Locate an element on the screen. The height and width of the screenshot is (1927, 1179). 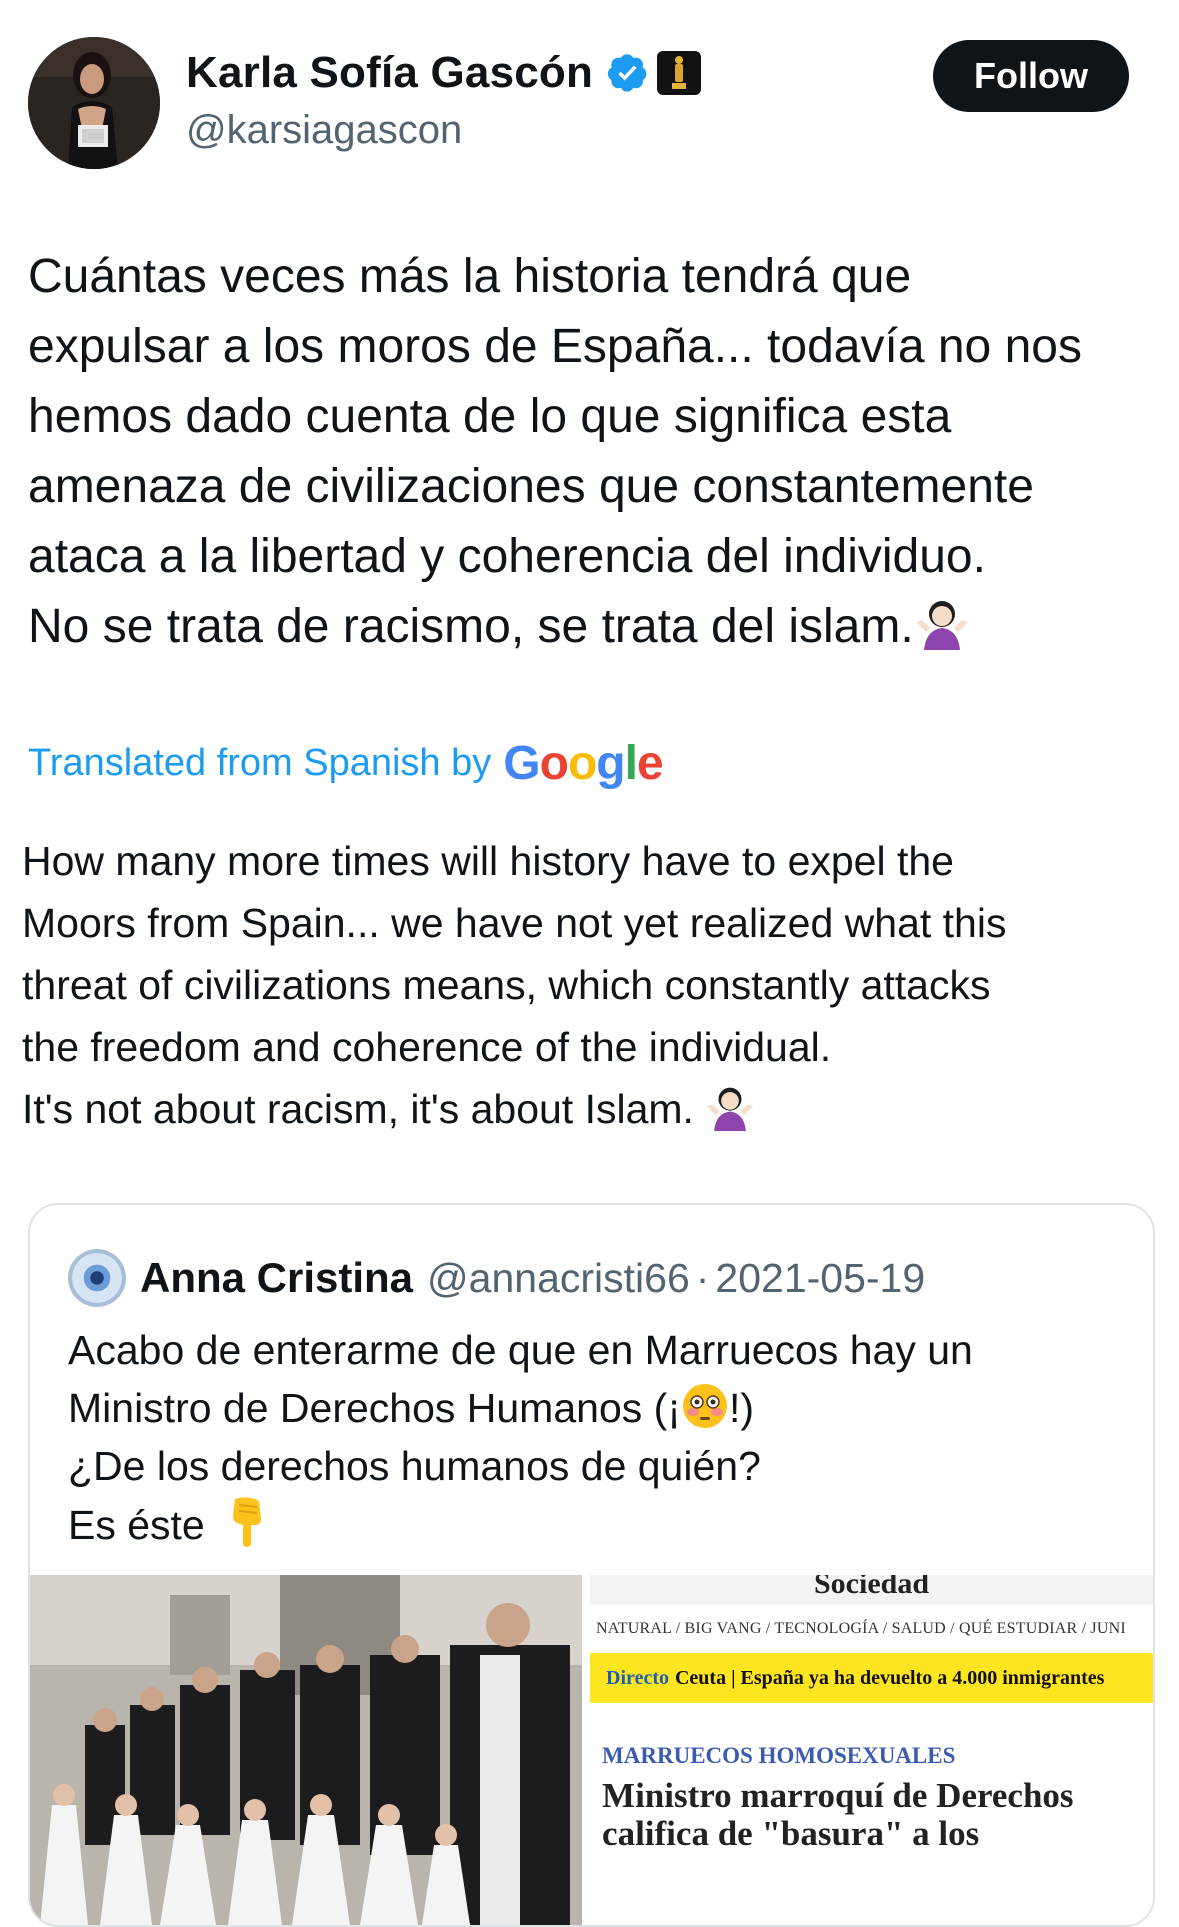
quoted-line-end: !) is located at coordinates (741, 1408).